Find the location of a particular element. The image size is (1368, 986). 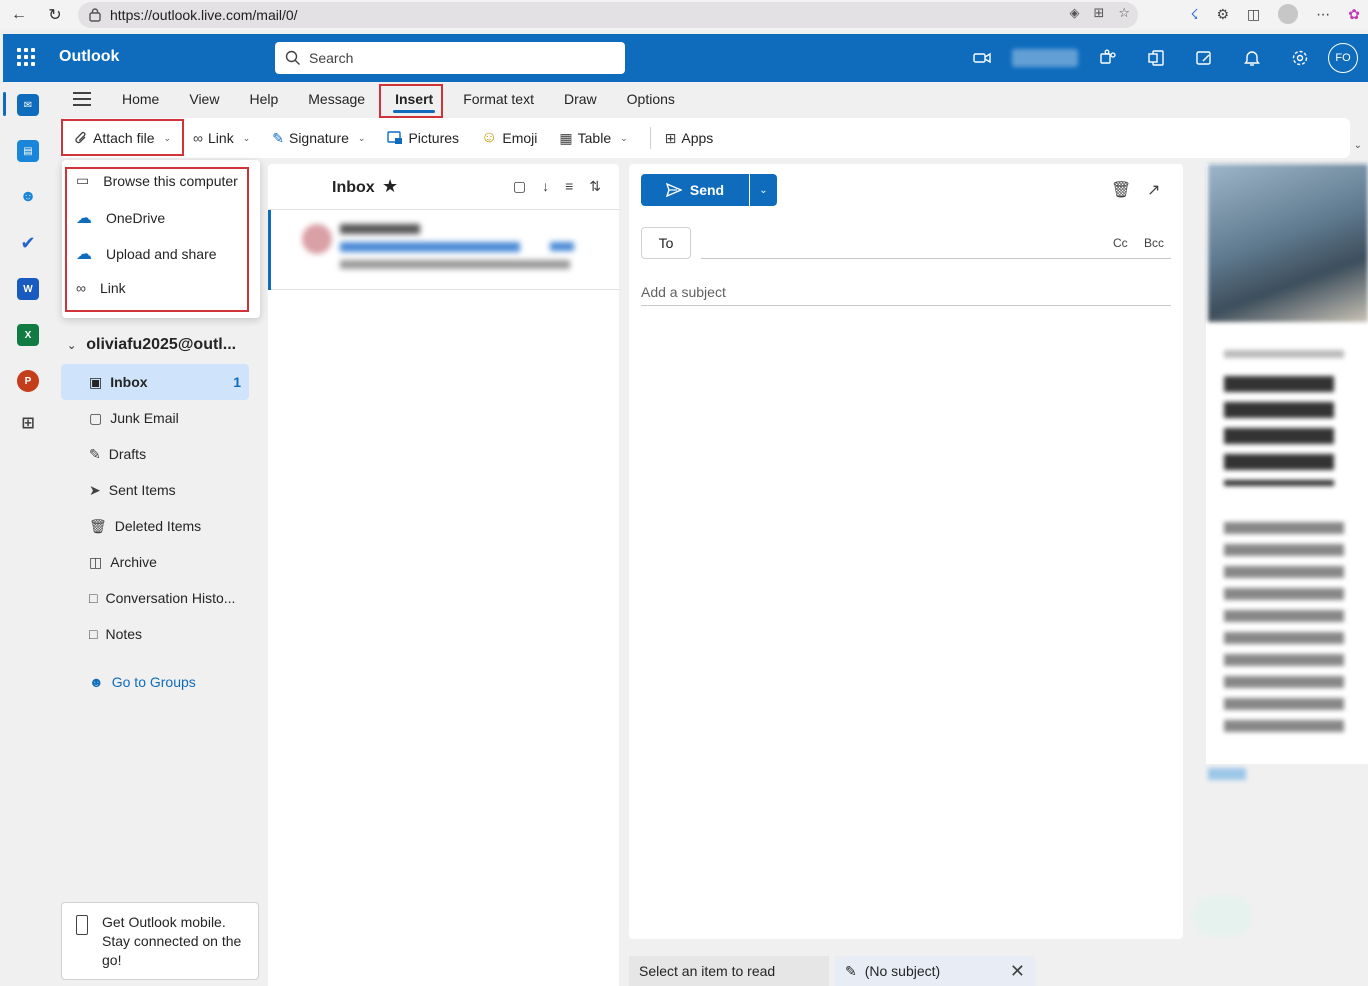

emoji-button: ☺ Emoji is located at coordinates (509, 138).